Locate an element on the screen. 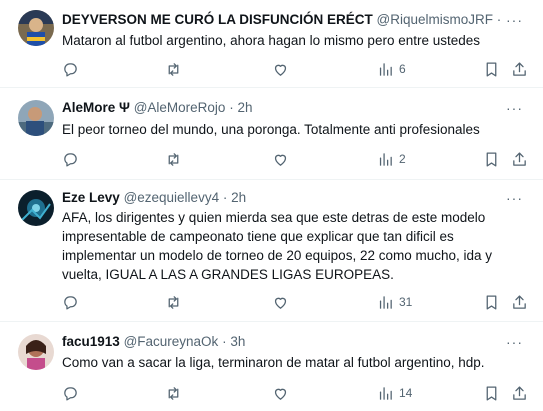 The height and width of the screenshot is (411, 543). display-name: DEYVERSON ME CURÓ LA DISFUNCIÓN ERÉCT is located at coordinates (217, 19).